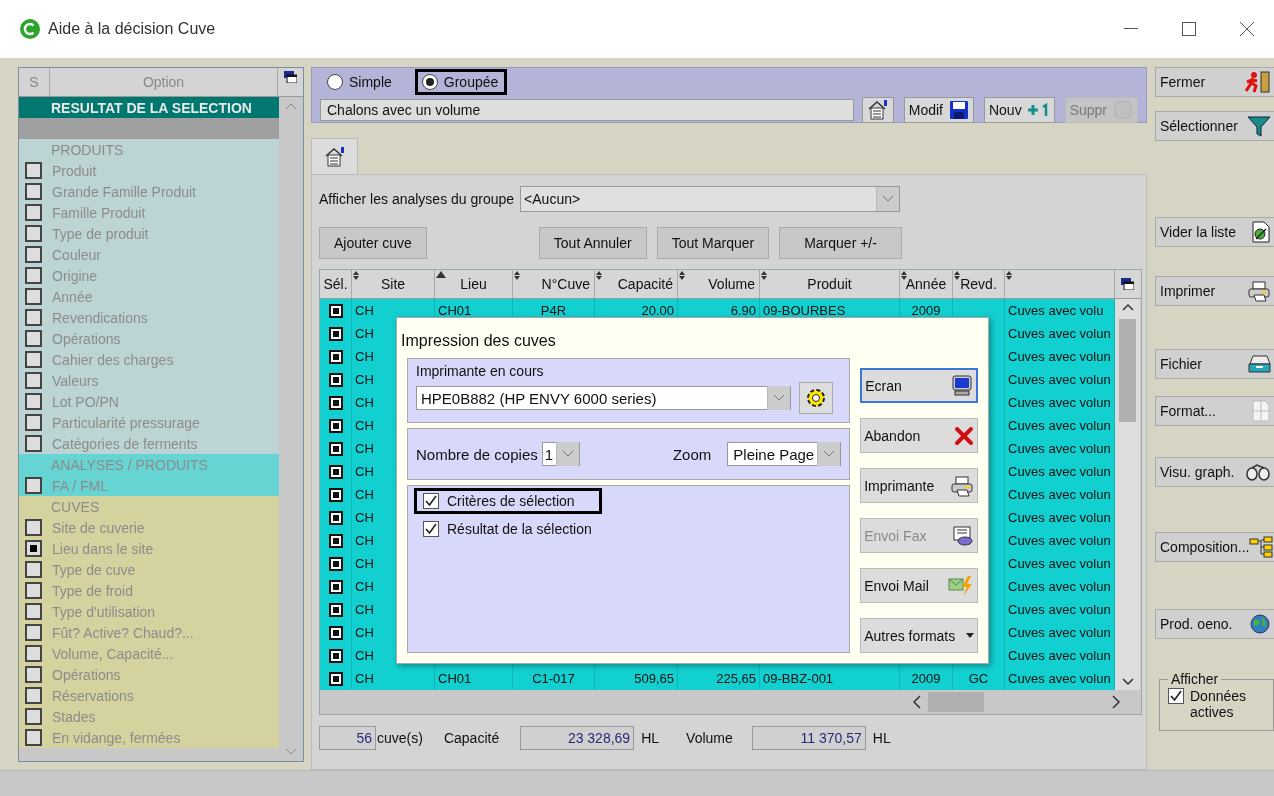 The height and width of the screenshot is (796, 1274). What do you see at coordinates (474, 284) in the screenshot?
I see `column-header: Lieu` at bounding box center [474, 284].